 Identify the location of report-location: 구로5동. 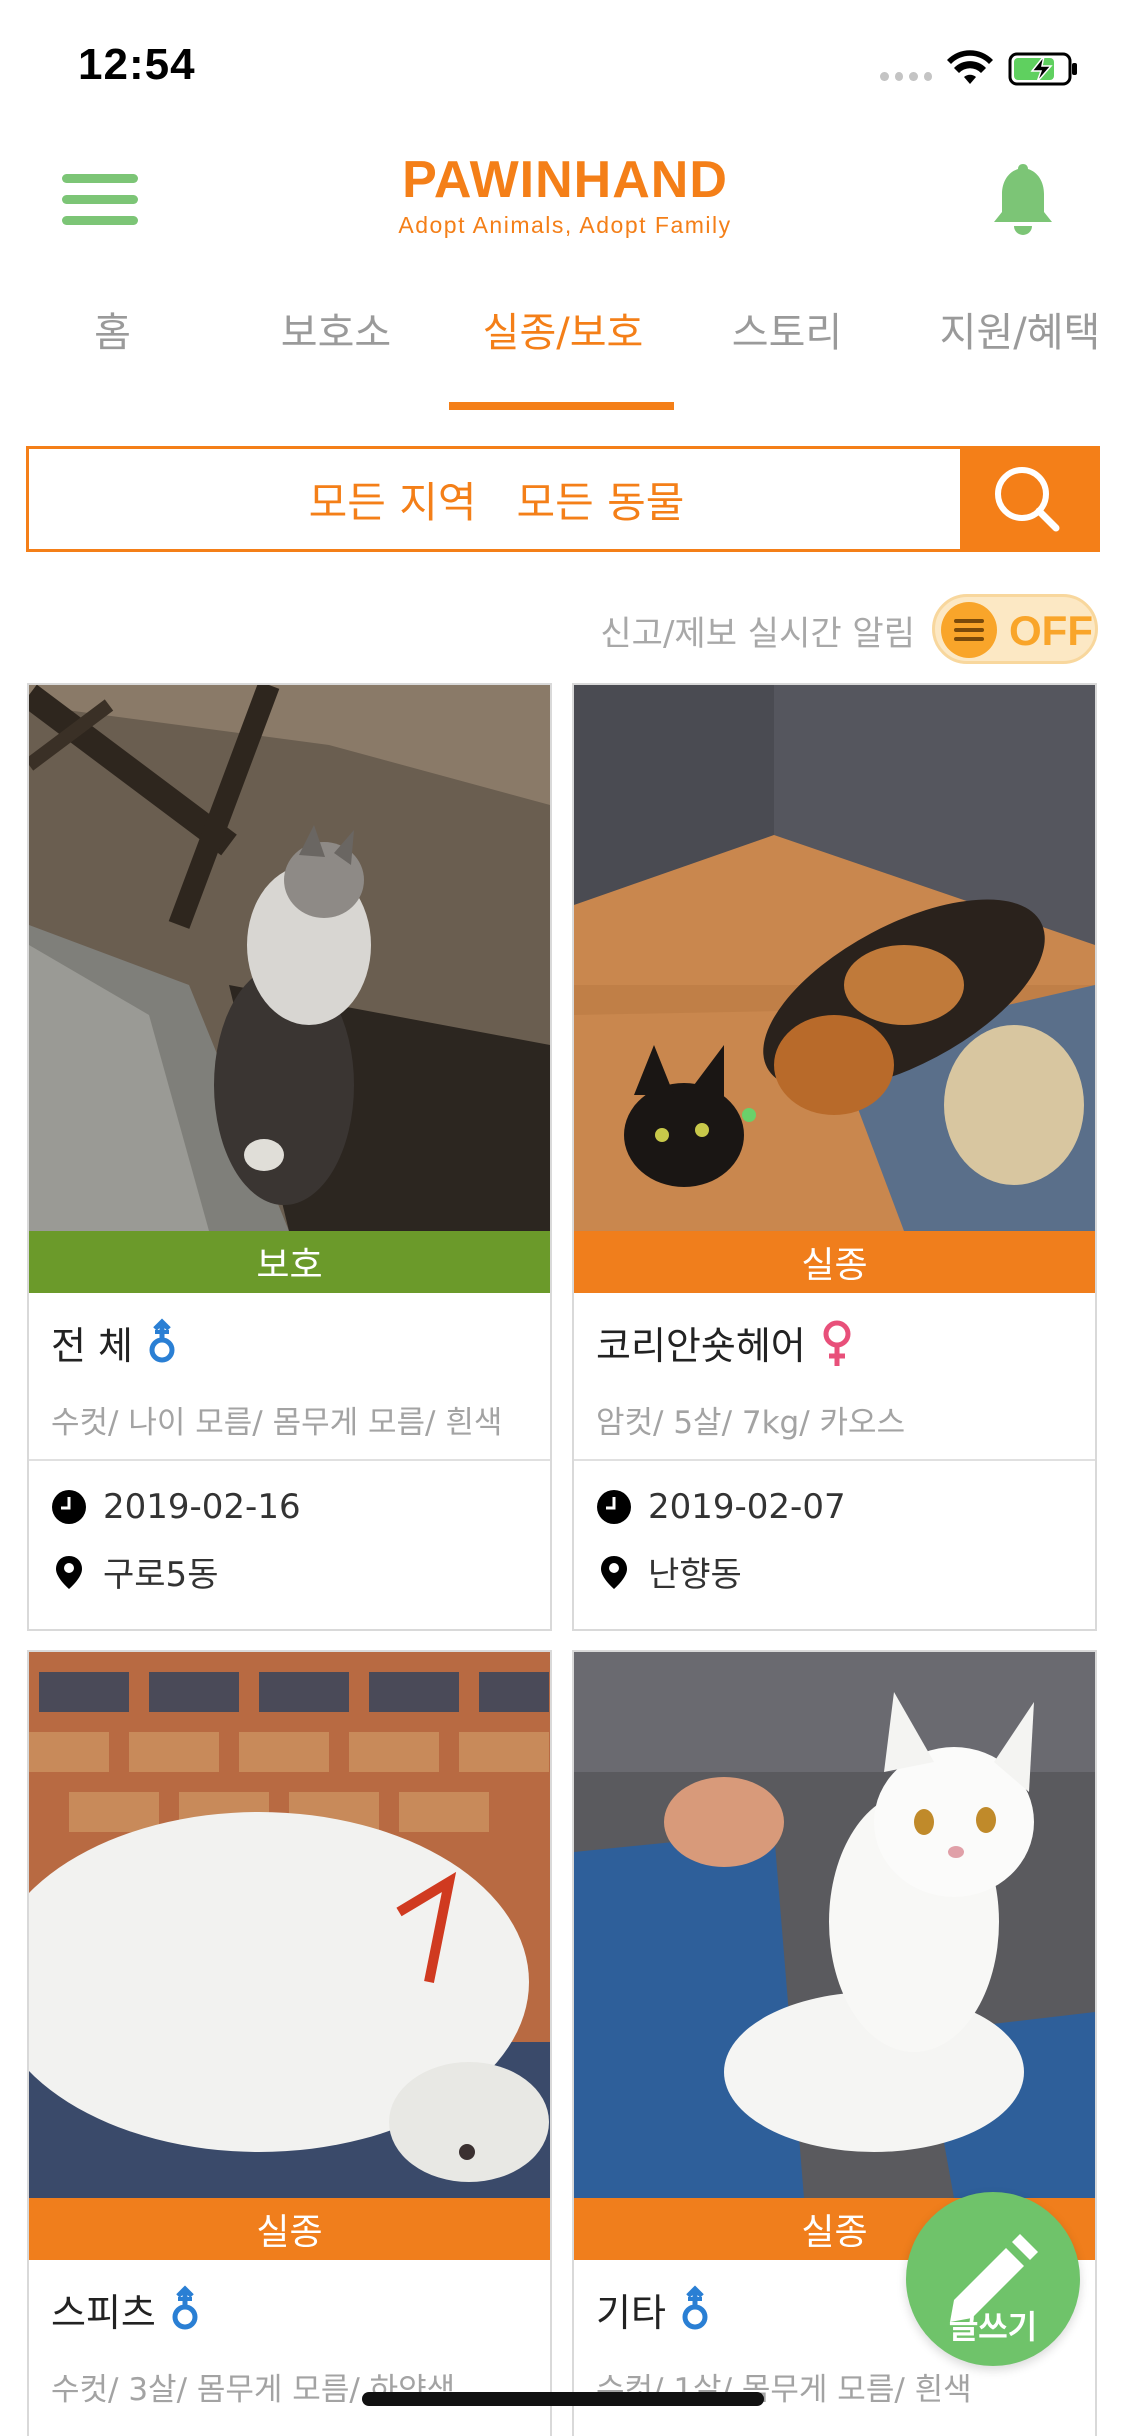
(161, 1575).